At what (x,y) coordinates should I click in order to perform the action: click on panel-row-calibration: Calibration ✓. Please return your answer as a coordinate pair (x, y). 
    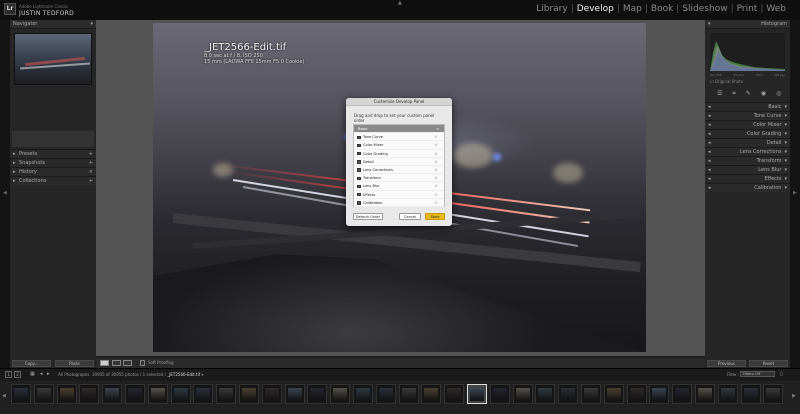
    Looking at the image, I should click on (399, 203).